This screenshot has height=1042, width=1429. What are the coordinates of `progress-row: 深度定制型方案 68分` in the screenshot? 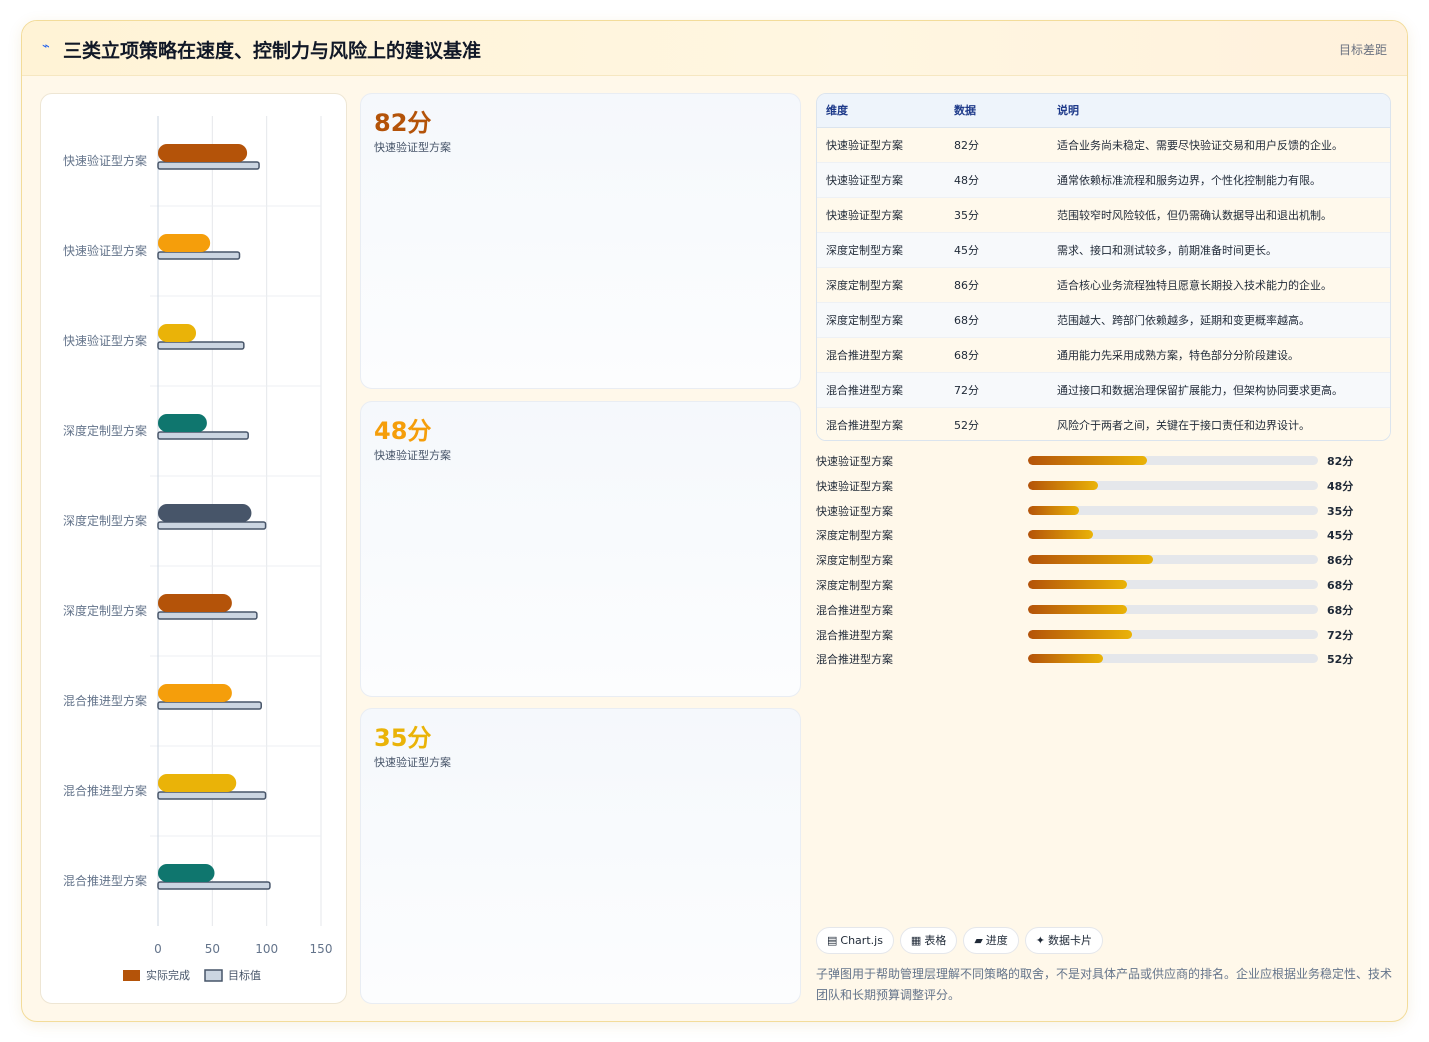 It's located at (1096, 587).